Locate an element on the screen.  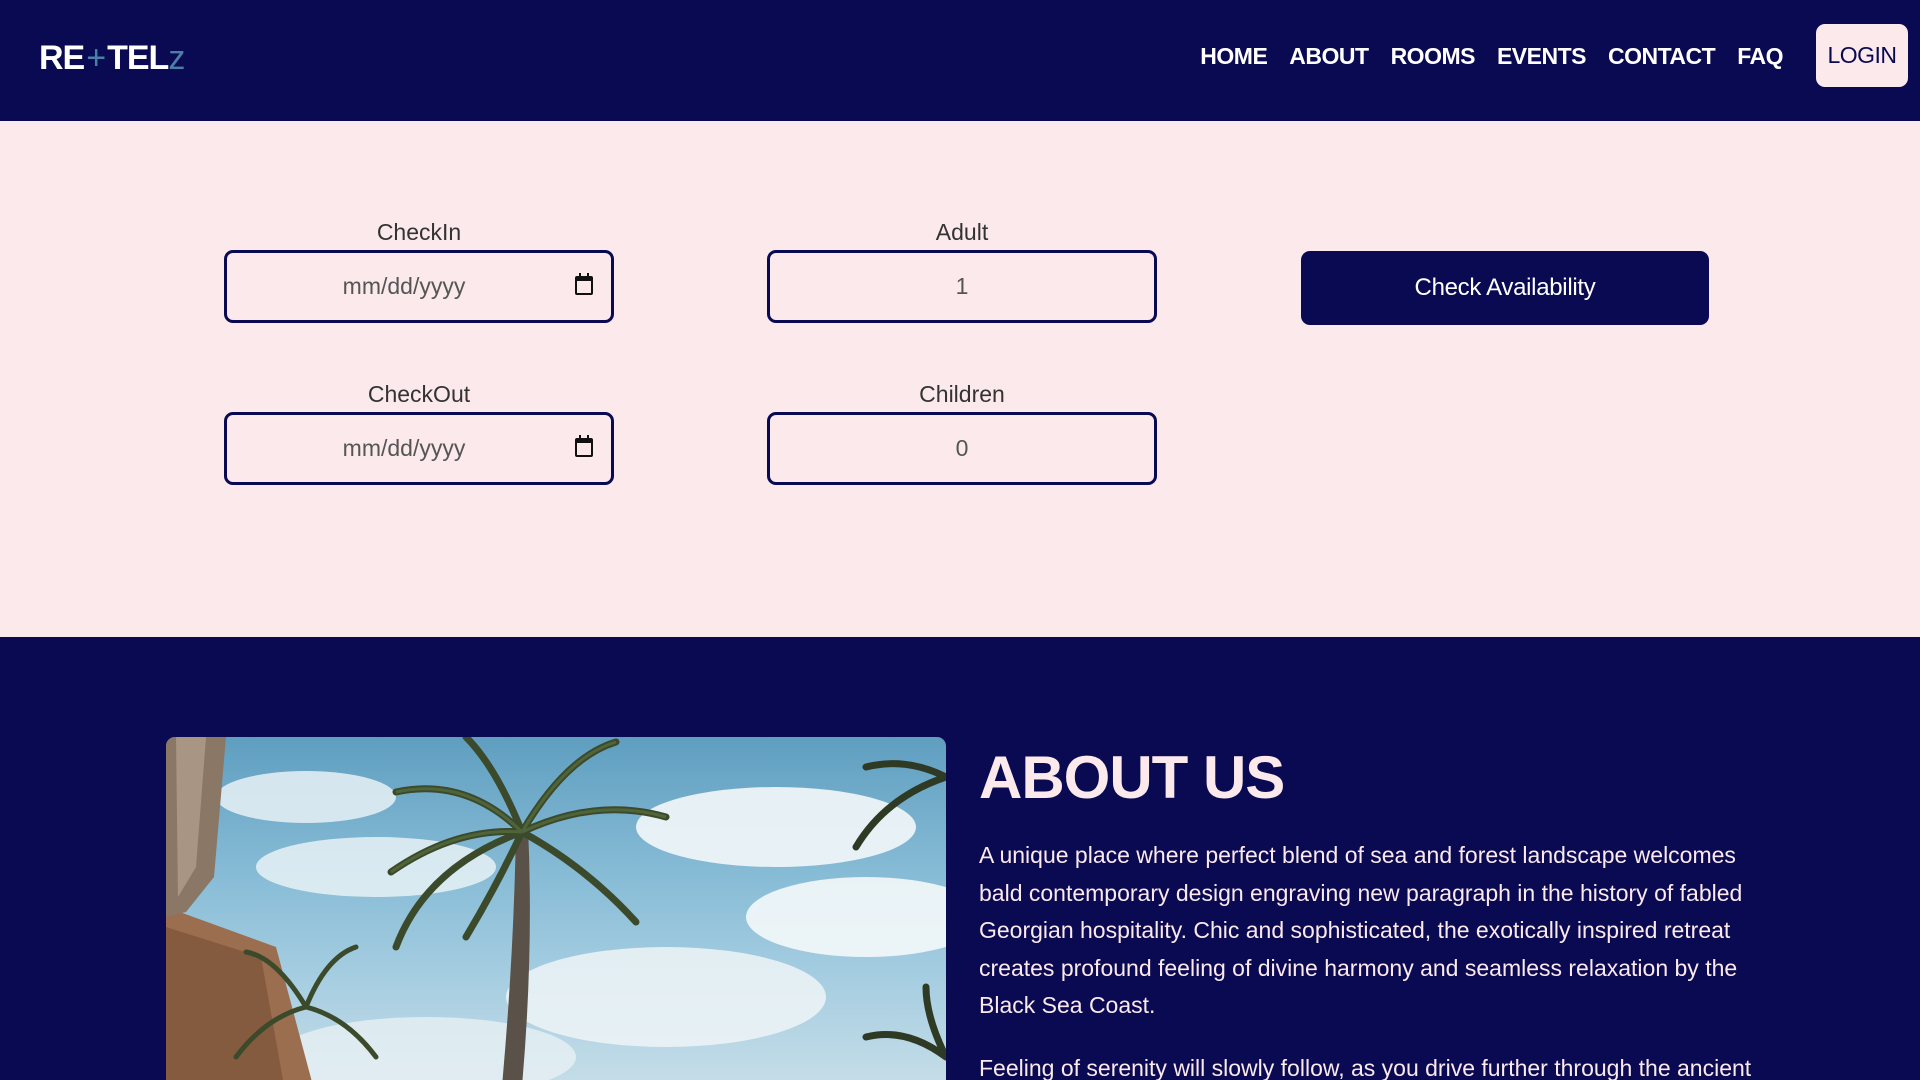
palm-trees-image is located at coordinates (556, 908).